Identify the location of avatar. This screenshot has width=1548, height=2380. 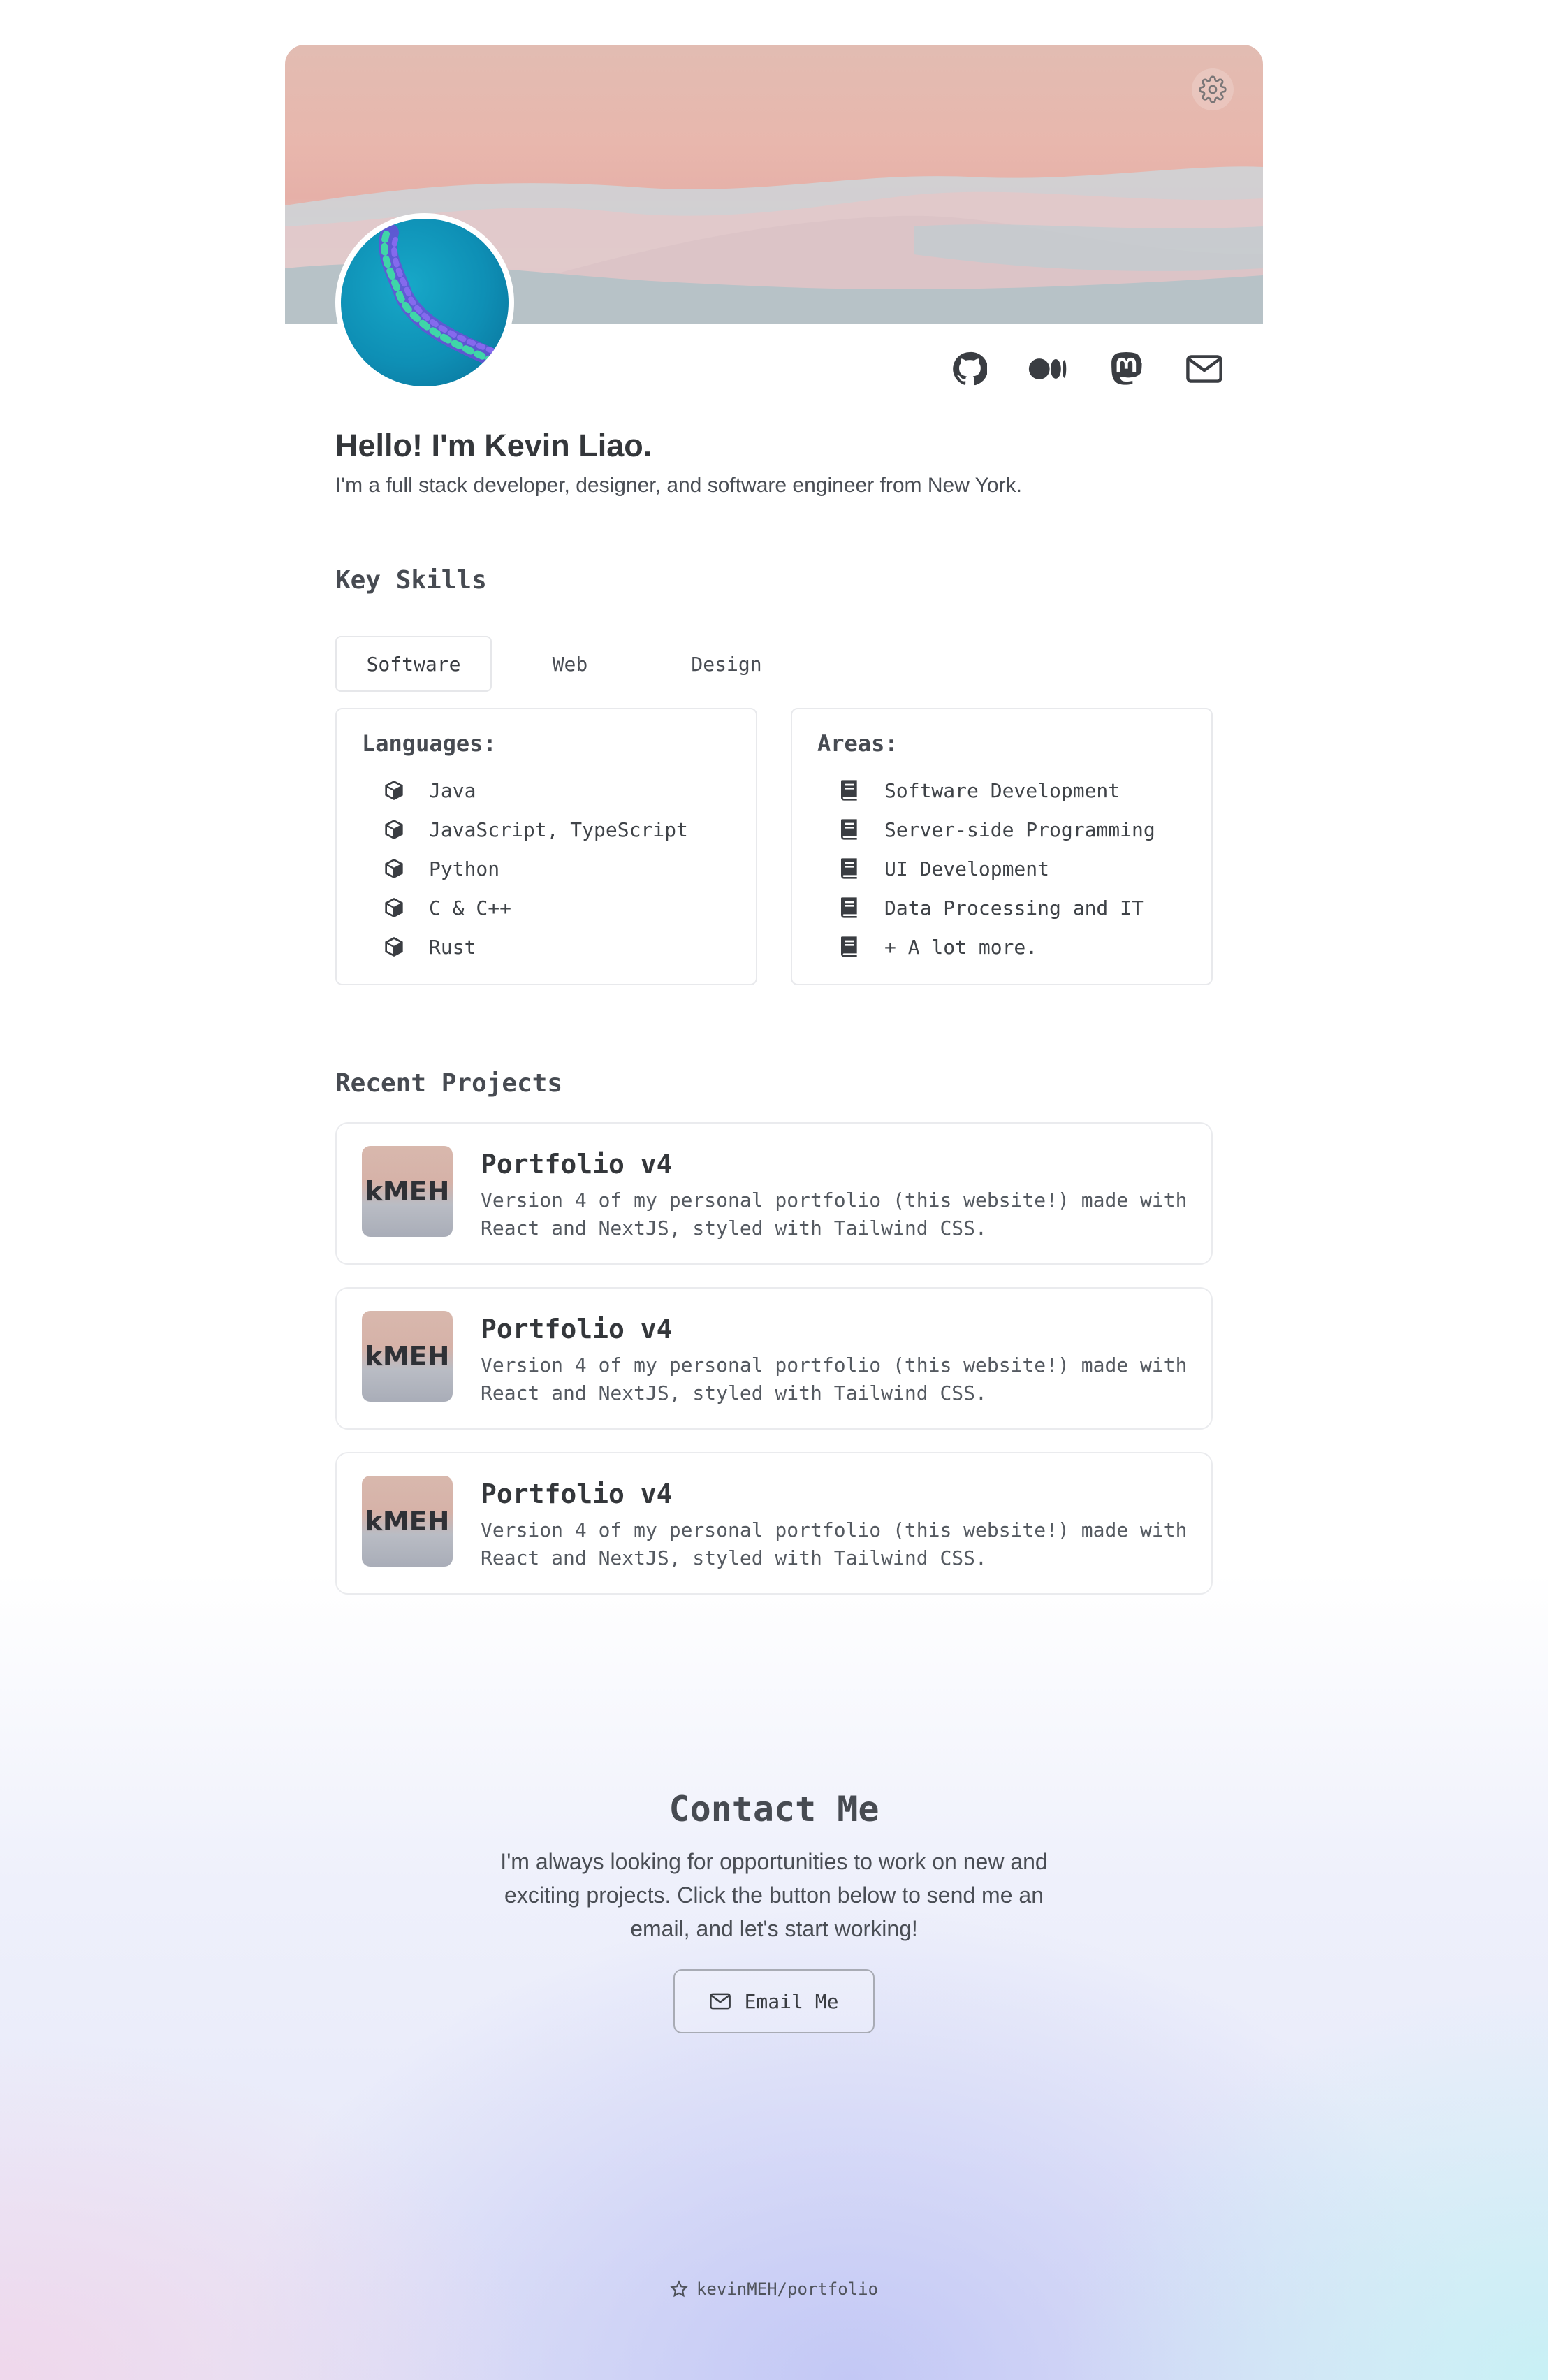
(424, 302).